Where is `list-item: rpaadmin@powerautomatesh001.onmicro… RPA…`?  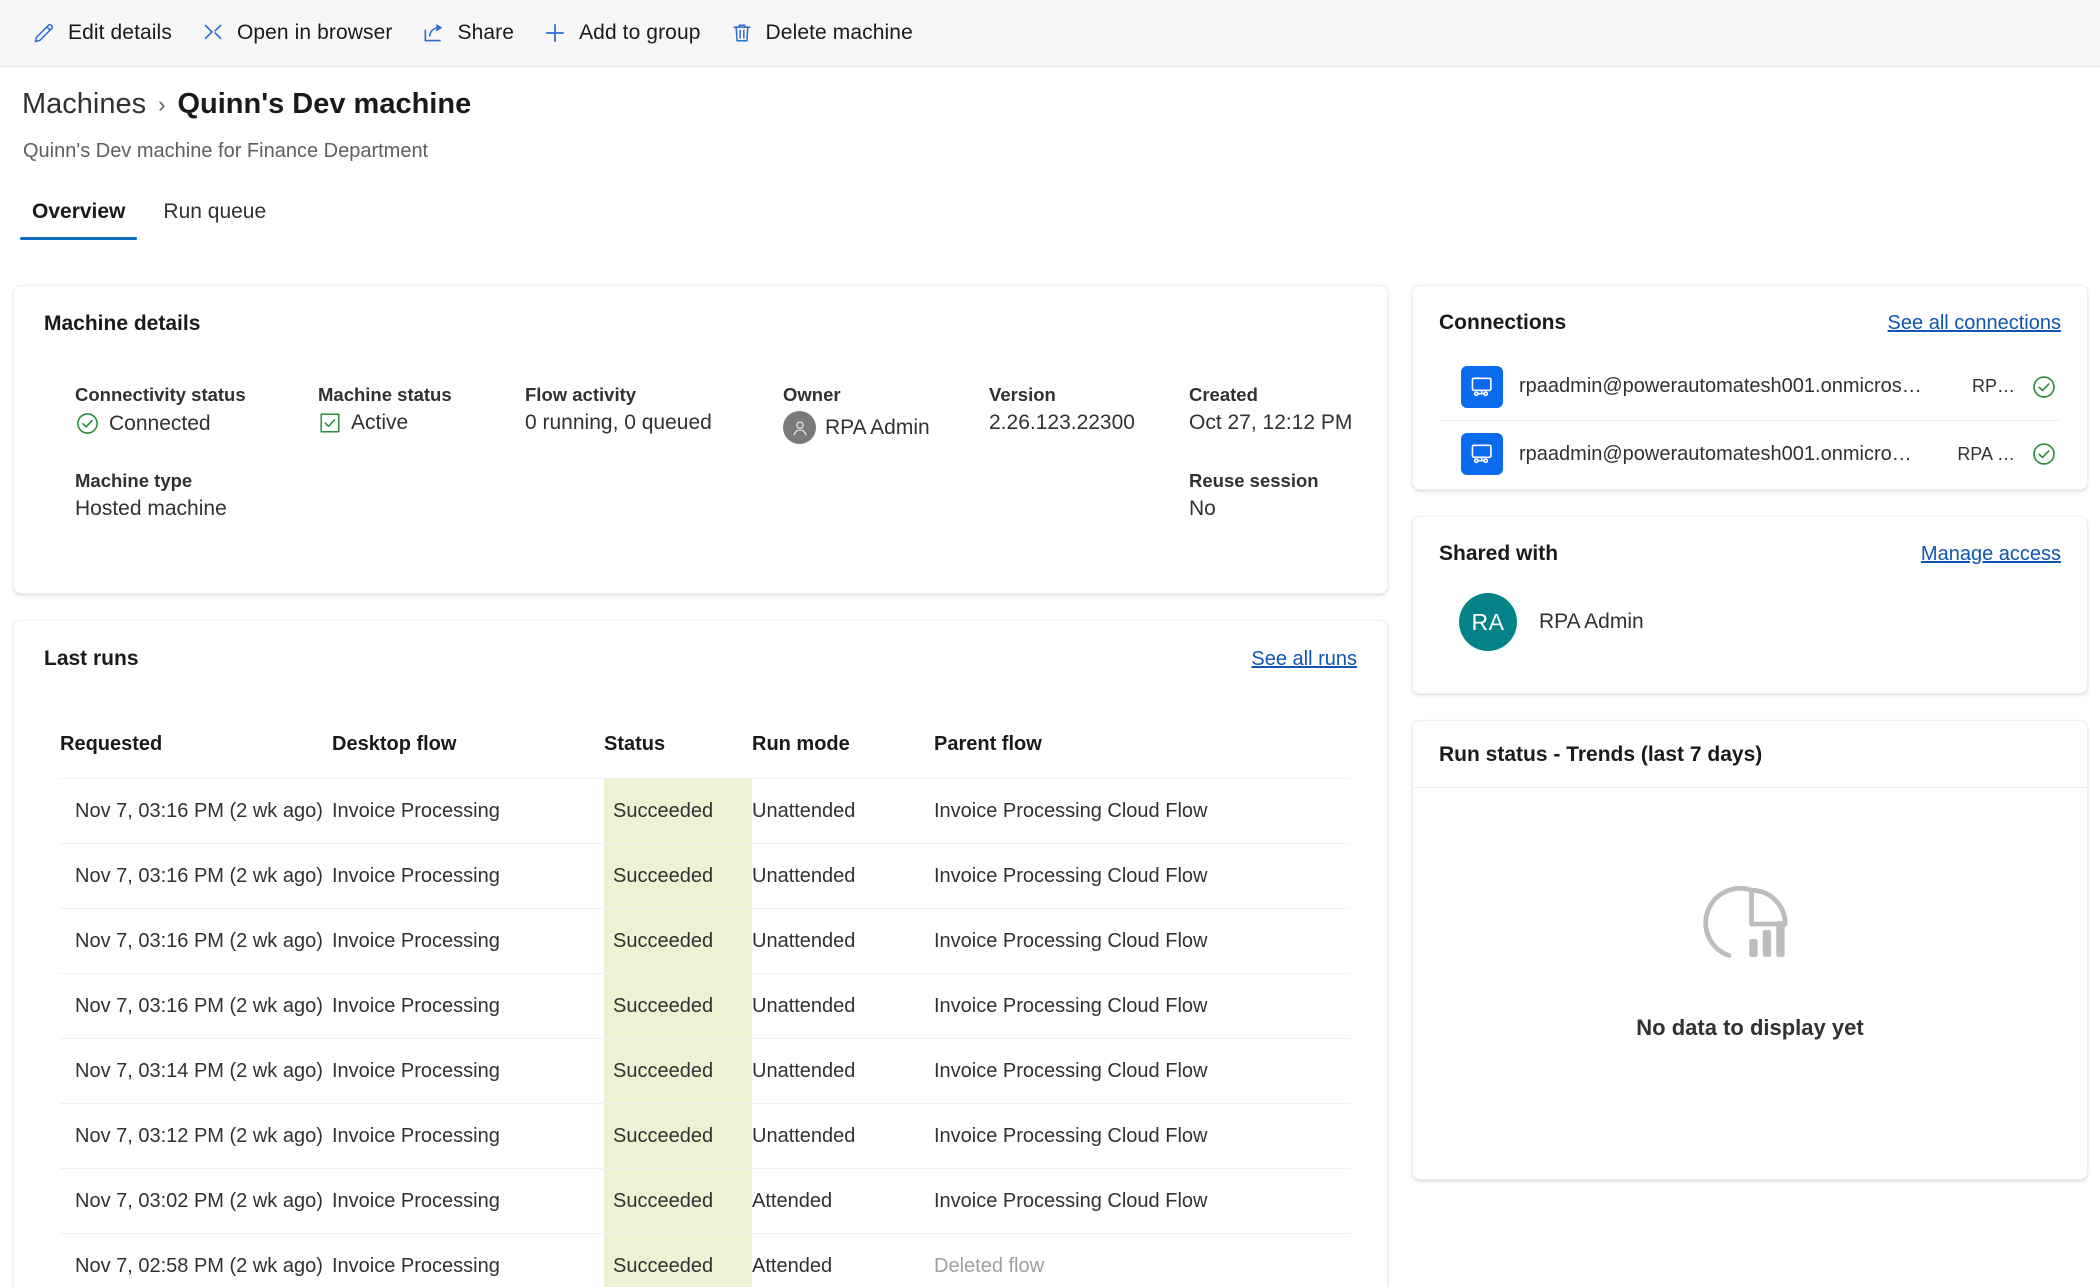
list-item: rpaadmin@powerautomatesh001.onmicro… RPA… is located at coordinates (1750, 453).